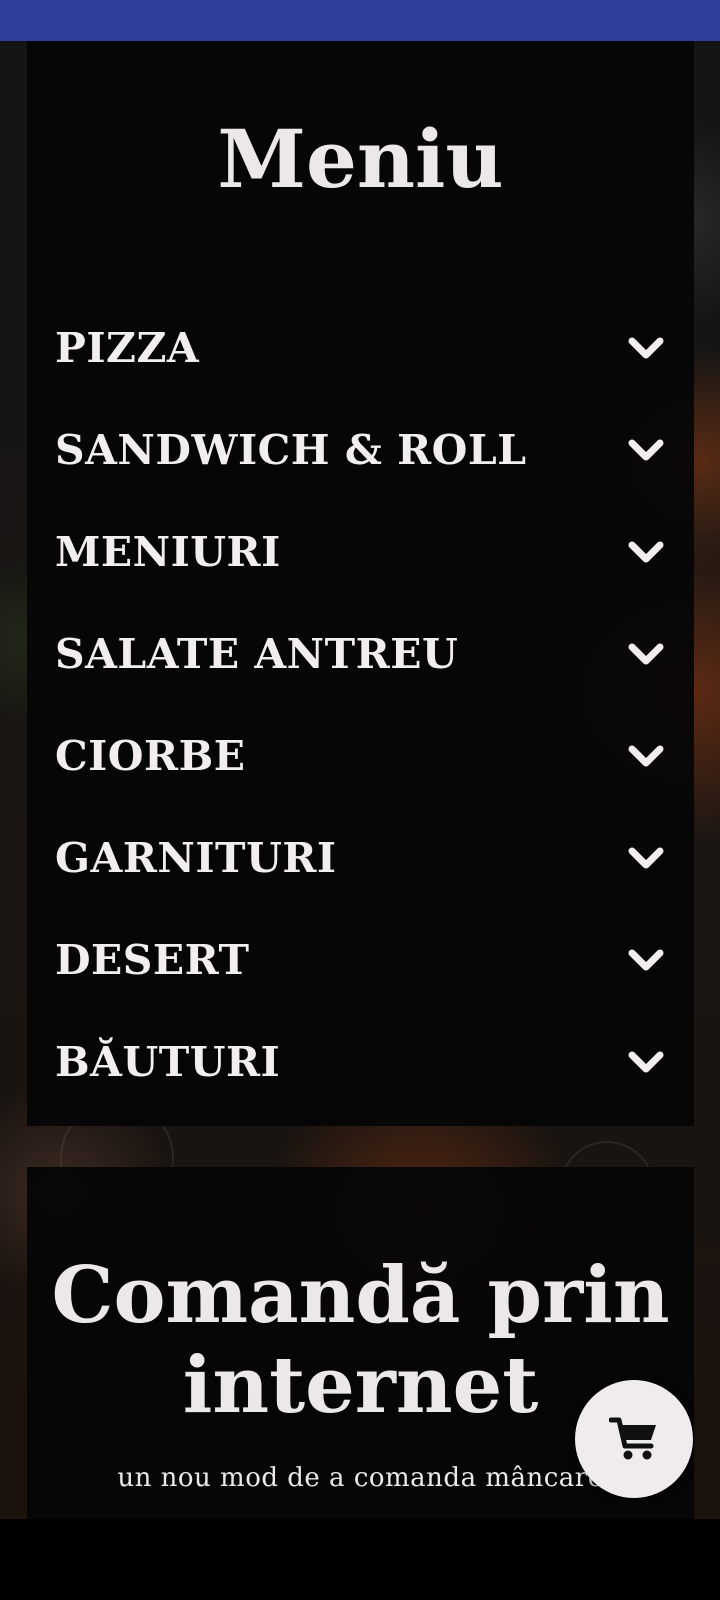 The width and height of the screenshot is (720, 1600). Describe the element at coordinates (196, 858) in the screenshot. I see `category-label: GARNITURI` at that location.